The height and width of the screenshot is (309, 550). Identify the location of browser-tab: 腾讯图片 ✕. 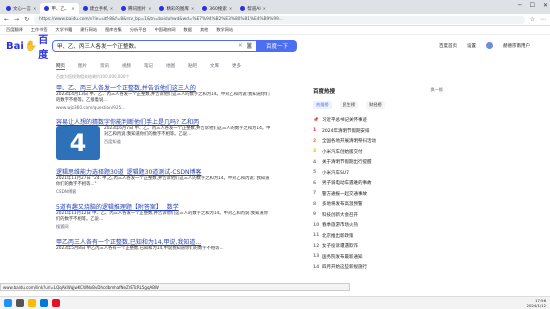
(136, 8).